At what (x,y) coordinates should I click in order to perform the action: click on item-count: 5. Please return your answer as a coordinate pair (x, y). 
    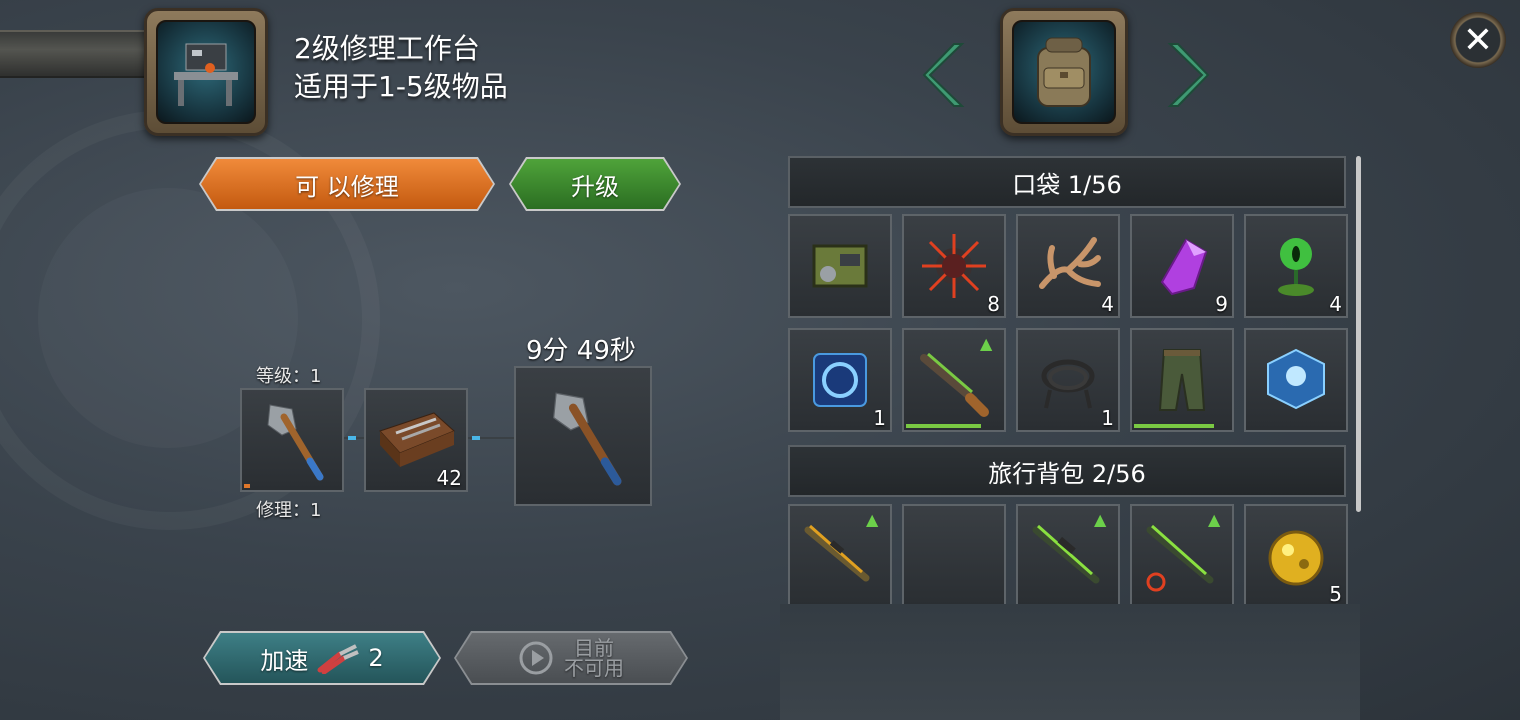
    Looking at the image, I should click on (1335, 594).